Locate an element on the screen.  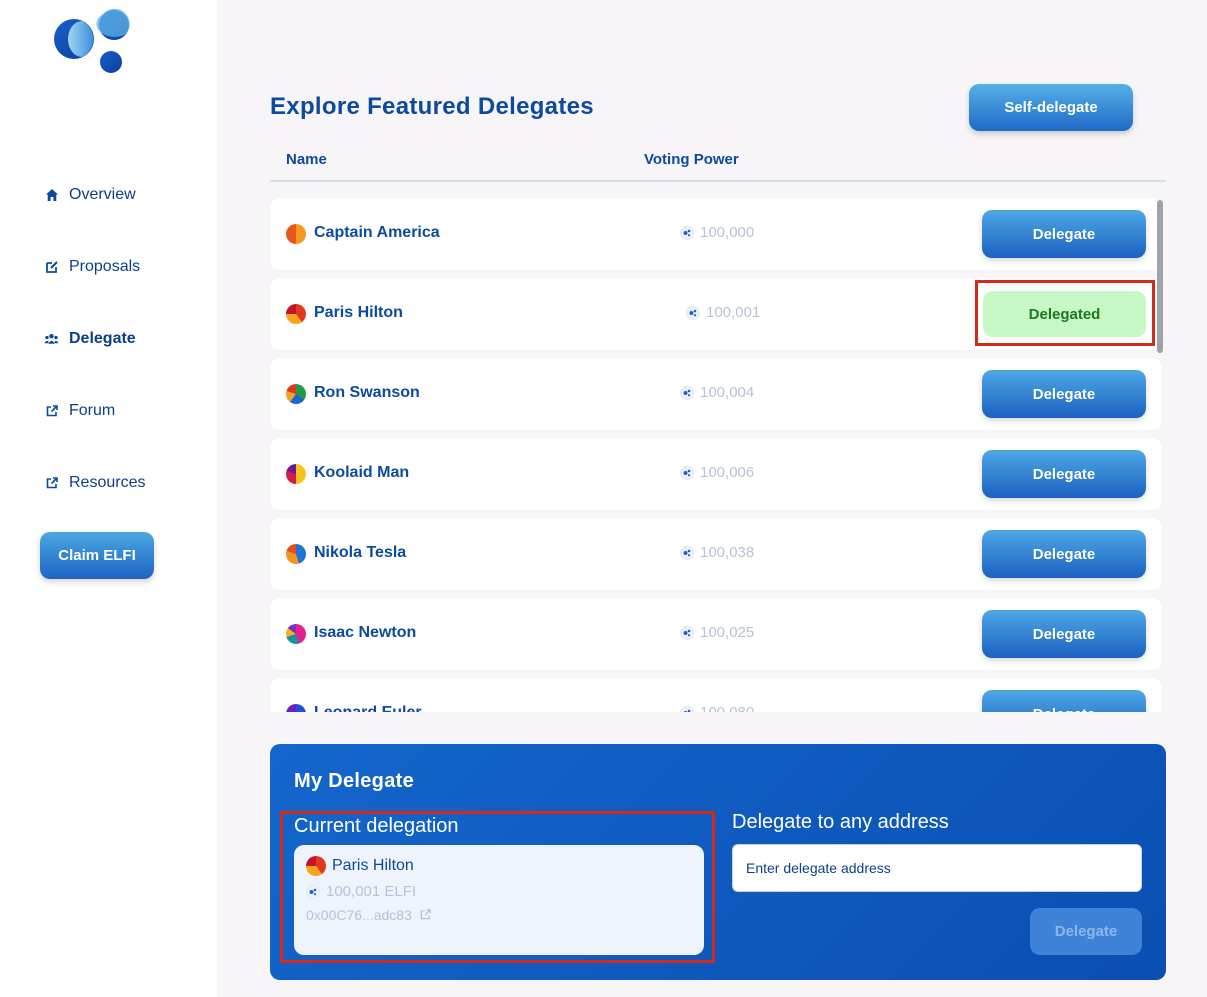
highlight-box-delegated is located at coordinates (1065, 313).